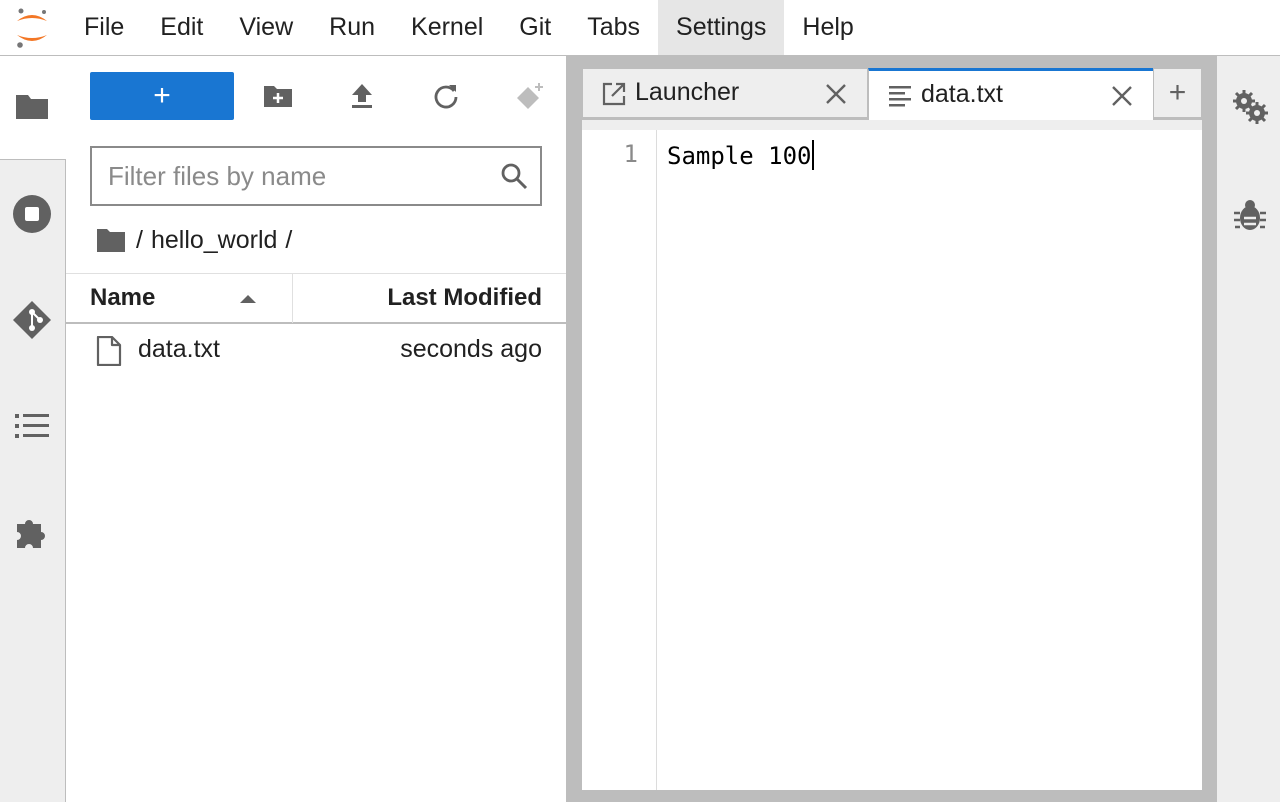 The height and width of the screenshot is (802, 1280). I want to click on menu-kernel: Kernel, so click(447, 27).